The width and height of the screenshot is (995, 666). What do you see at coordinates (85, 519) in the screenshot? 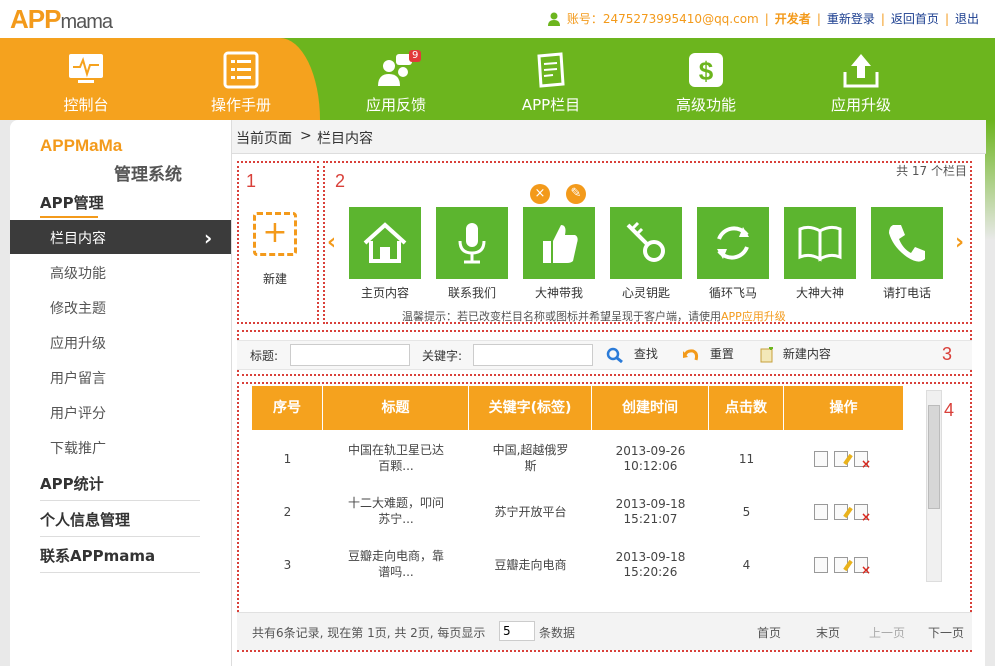
I see `sidebar-section-profile: 个人信息管理` at bounding box center [85, 519].